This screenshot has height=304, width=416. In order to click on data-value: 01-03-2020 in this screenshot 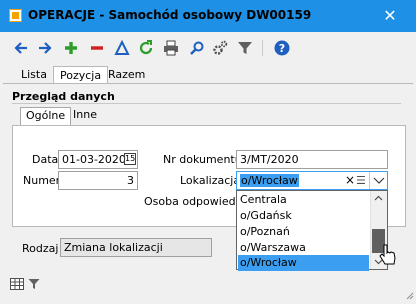, I will do `click(94, 159)`.